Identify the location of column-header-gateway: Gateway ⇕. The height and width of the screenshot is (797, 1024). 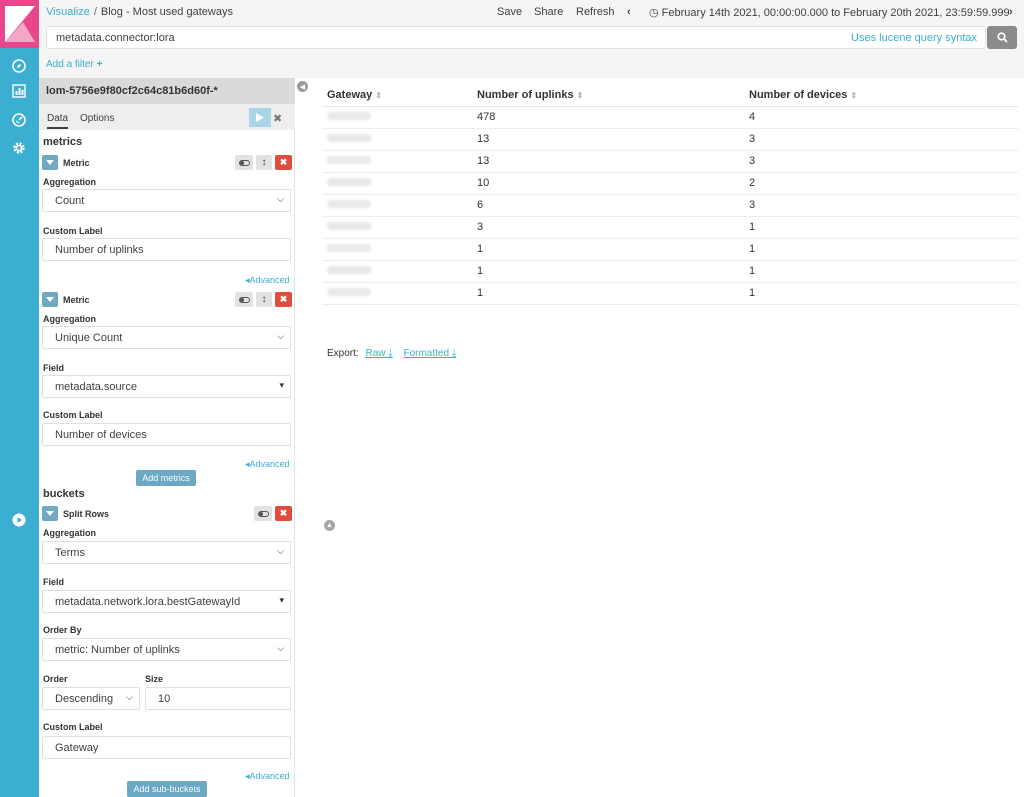
(397, 95).